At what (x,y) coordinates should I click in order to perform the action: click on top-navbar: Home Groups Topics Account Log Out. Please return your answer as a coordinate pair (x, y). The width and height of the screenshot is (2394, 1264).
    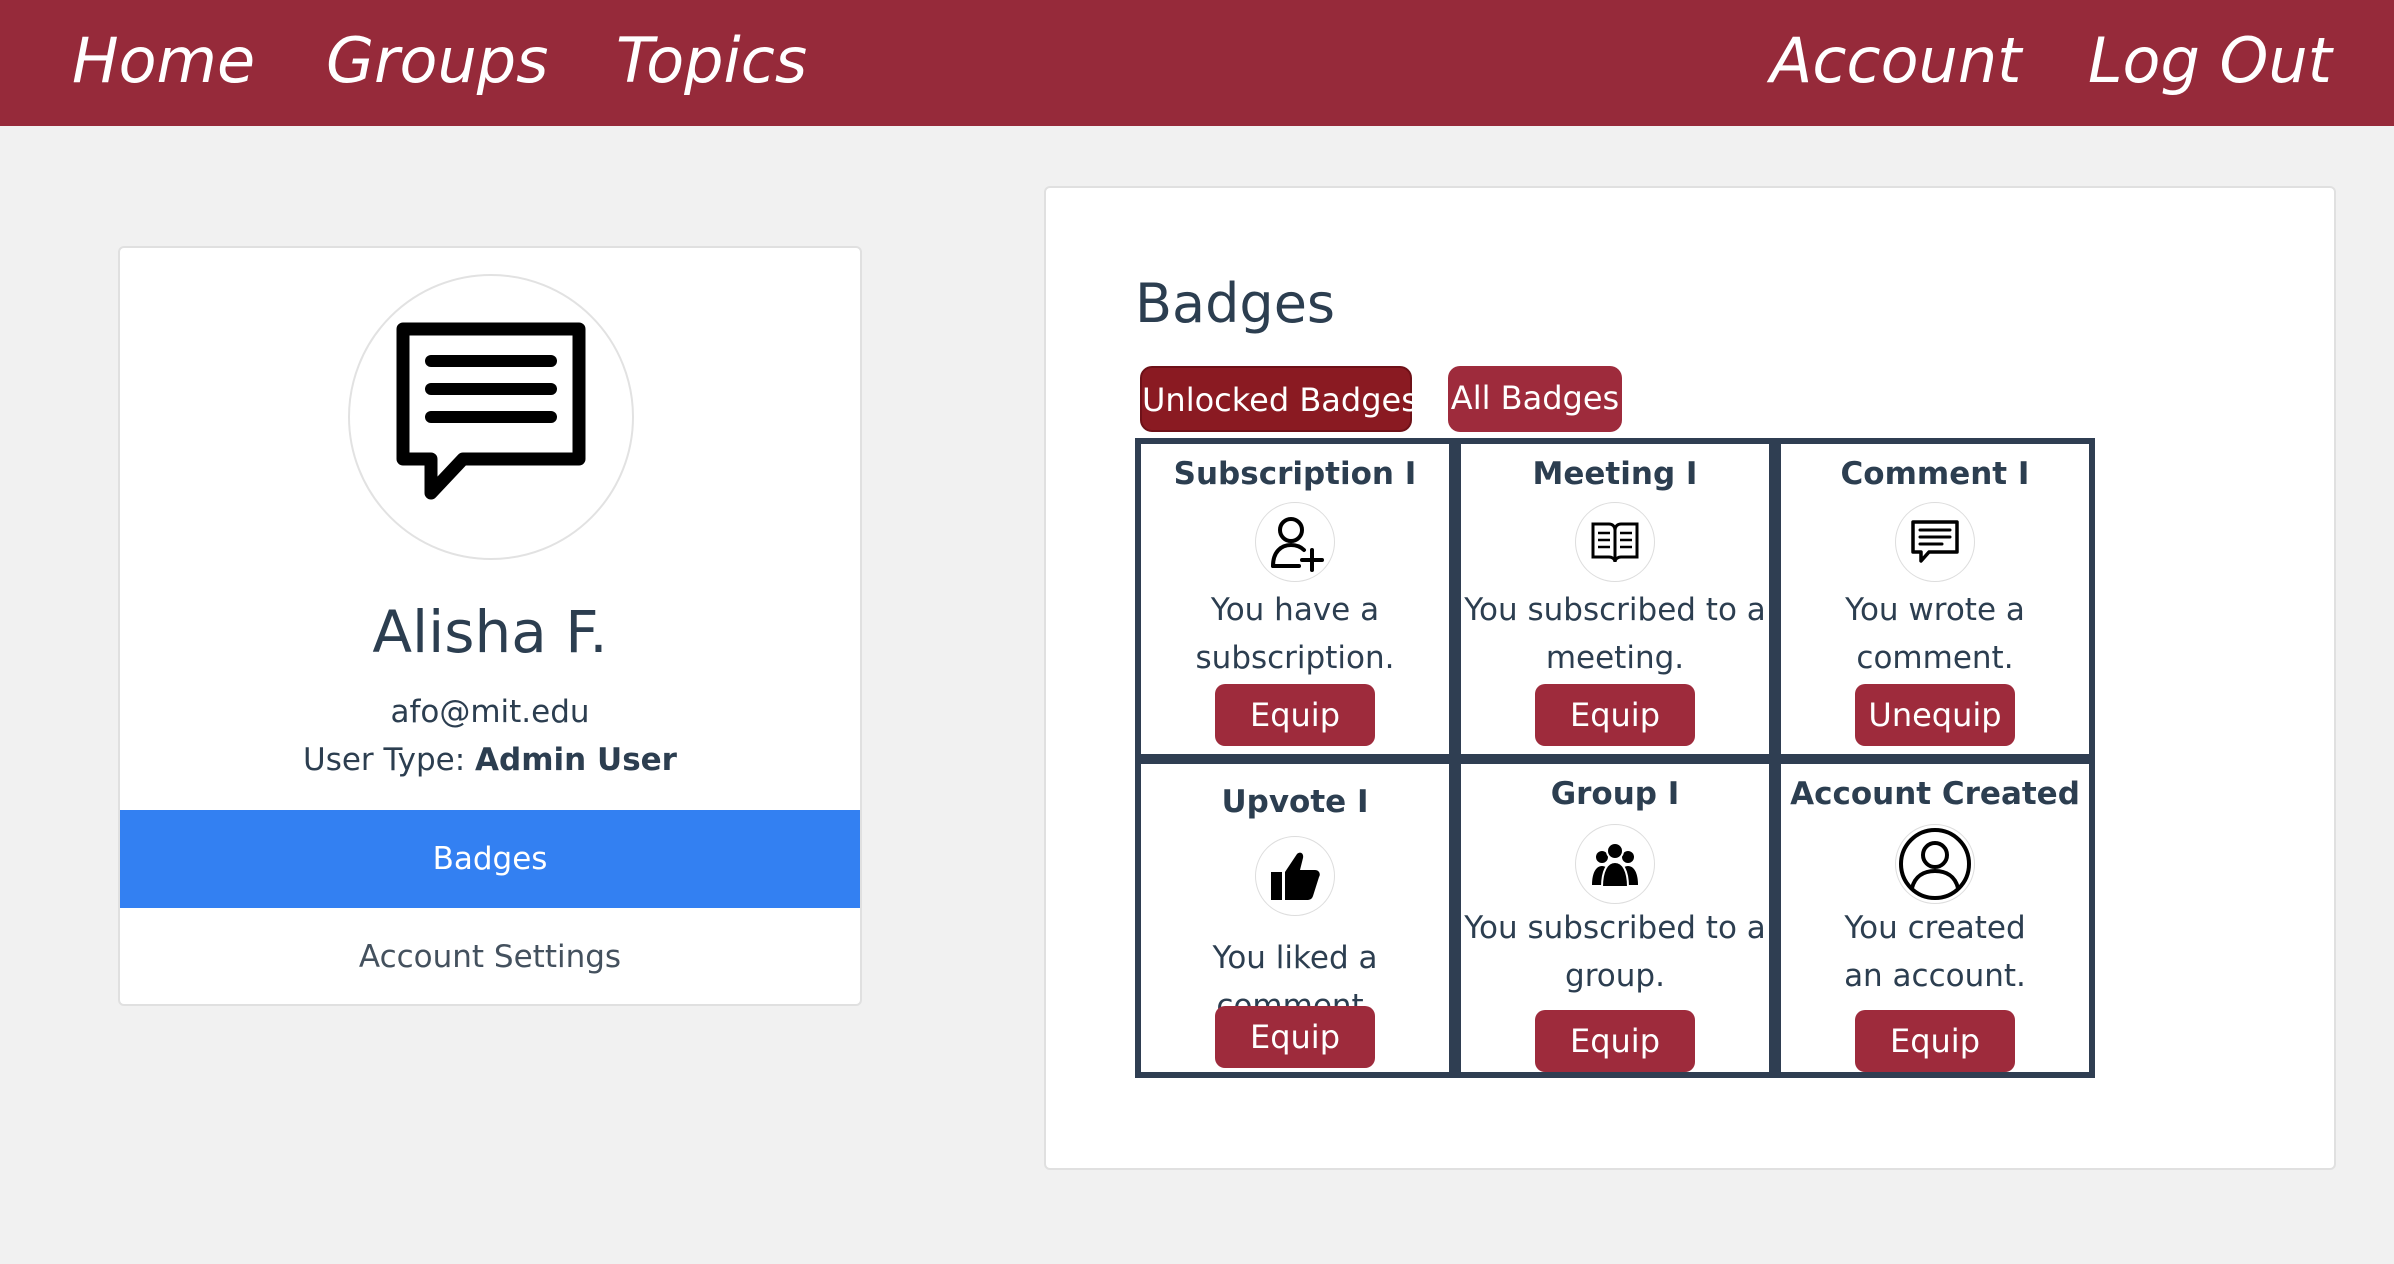
    Looking at the image, I should click on (1197, 63).